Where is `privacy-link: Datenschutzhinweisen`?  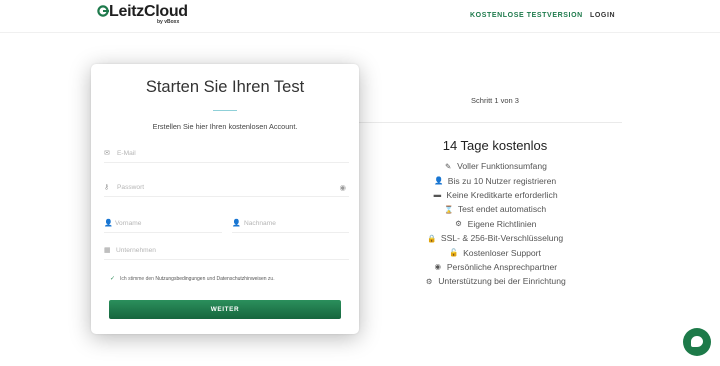
privacy-link: Datenschutzhinweisen is located at coordinates (242, 279).